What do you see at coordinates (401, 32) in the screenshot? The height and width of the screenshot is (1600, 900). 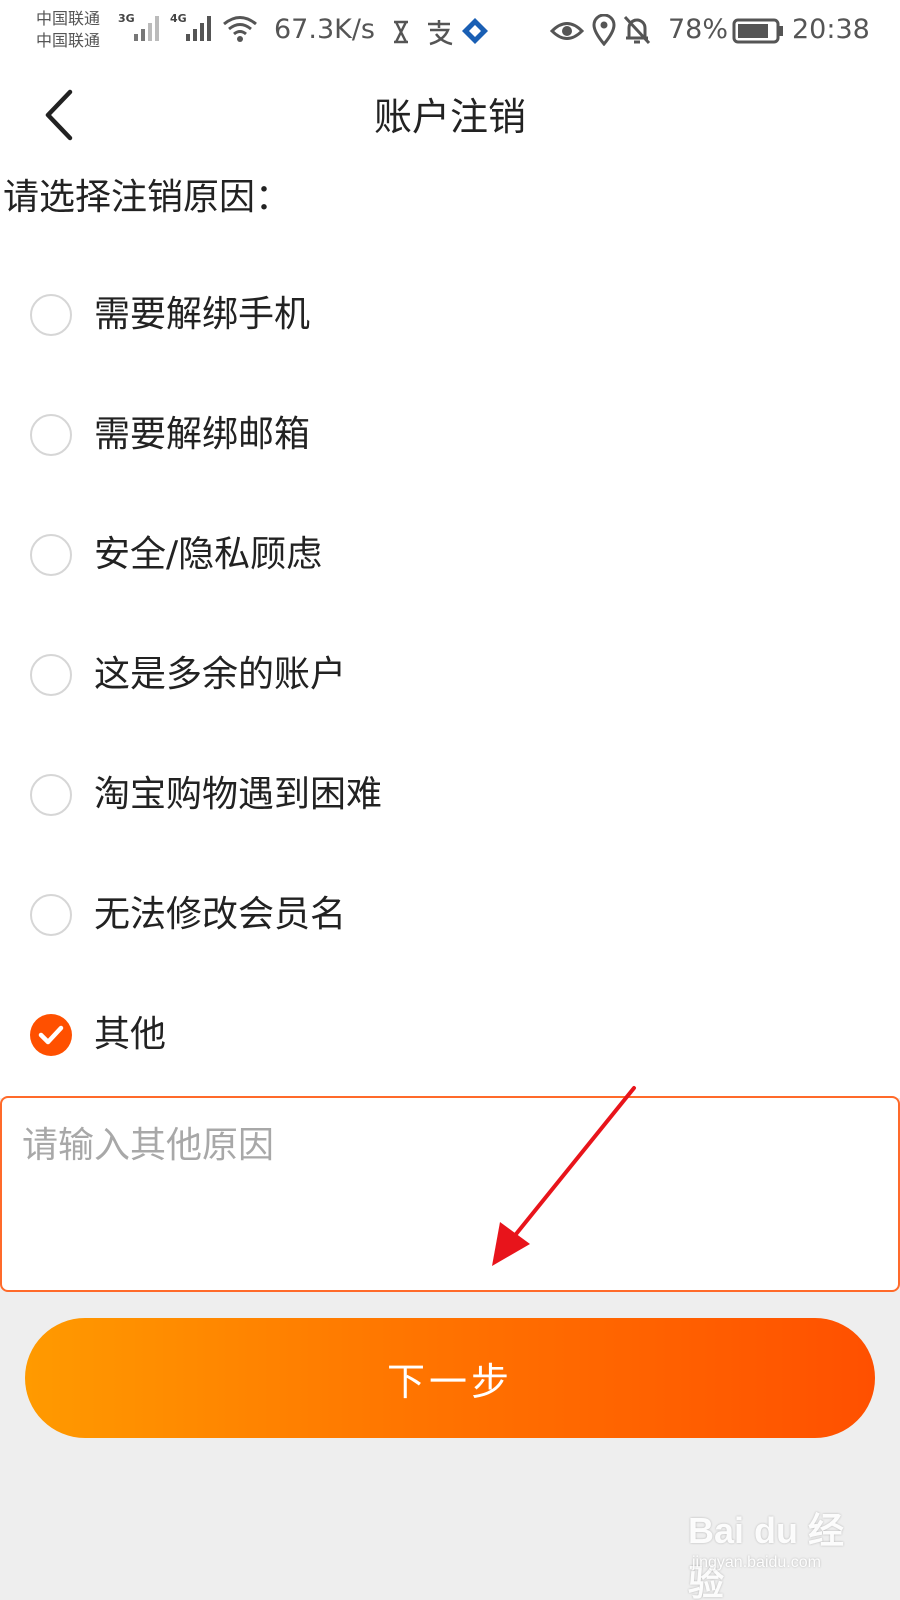 I see `hourglass-icon` at bounding box center [401, 32].